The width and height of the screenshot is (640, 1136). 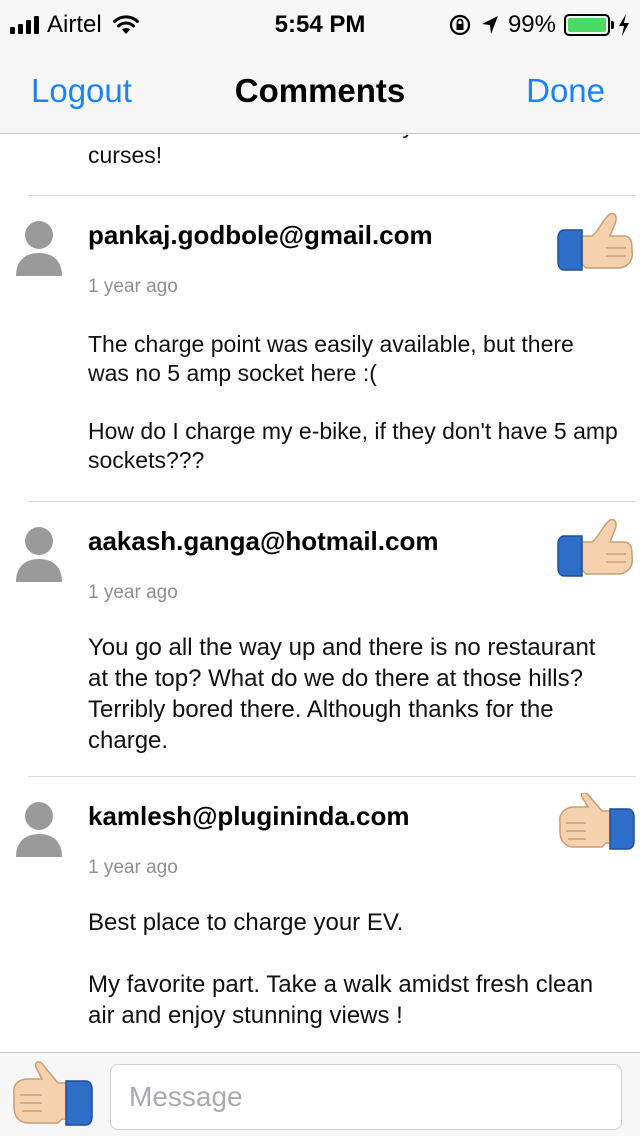 I want to click on message-input, so click(x=366, y=1097).